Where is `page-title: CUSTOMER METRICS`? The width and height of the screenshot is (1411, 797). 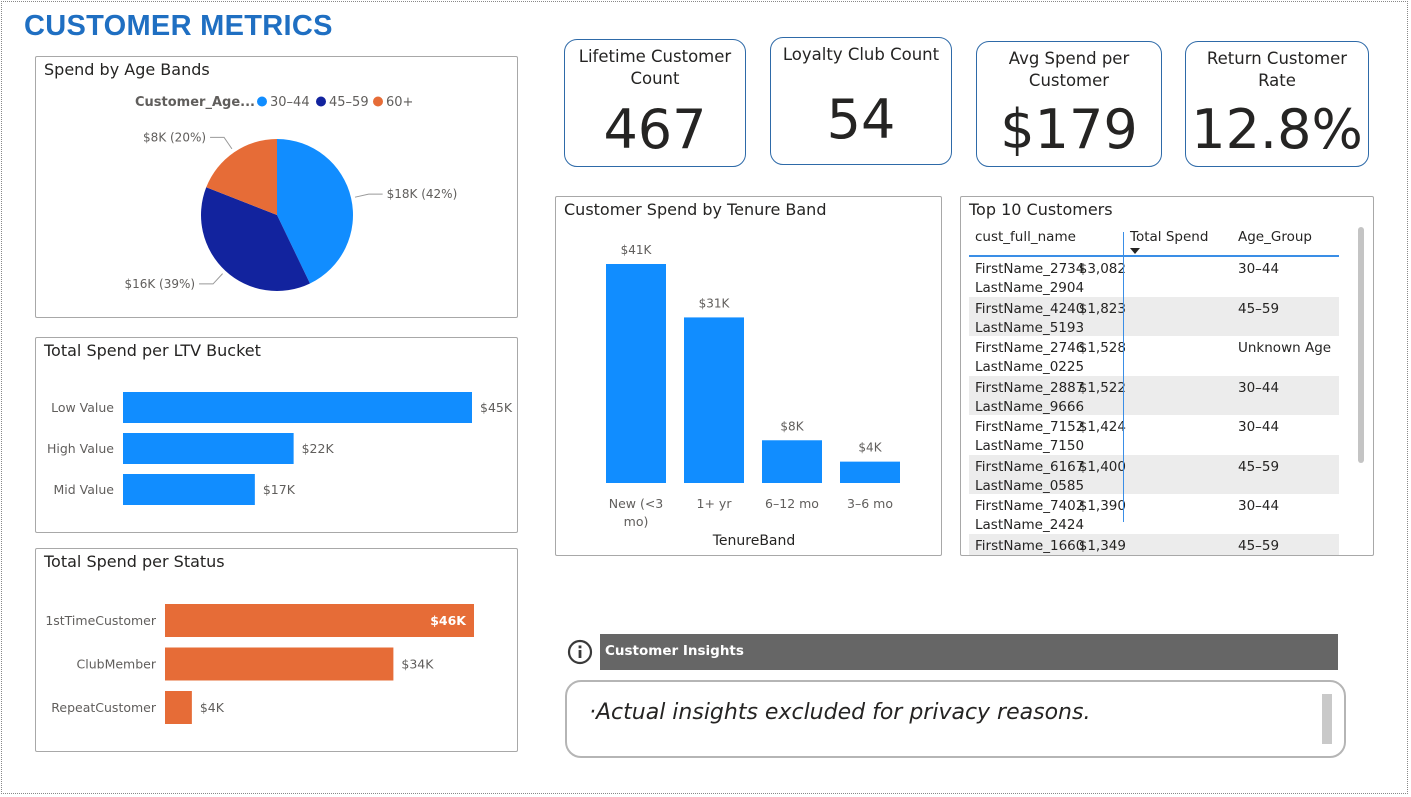
page-title: CUSTOMER METRICS is located at coordinates (178, 26).